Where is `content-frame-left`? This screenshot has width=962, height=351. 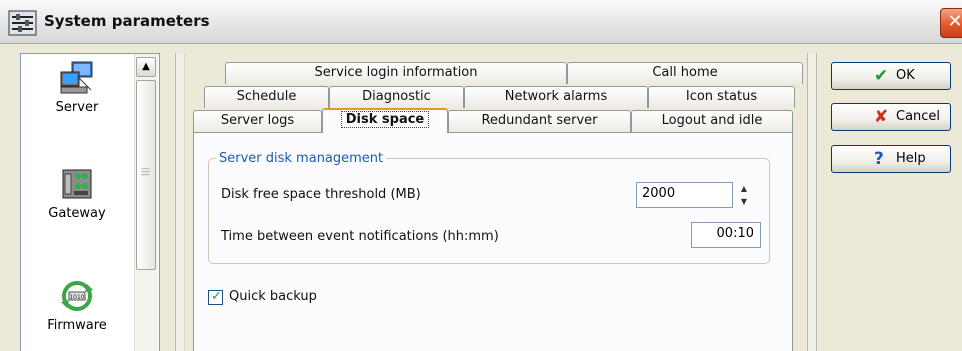
content-frame-left is located at coordinates (180, 202).